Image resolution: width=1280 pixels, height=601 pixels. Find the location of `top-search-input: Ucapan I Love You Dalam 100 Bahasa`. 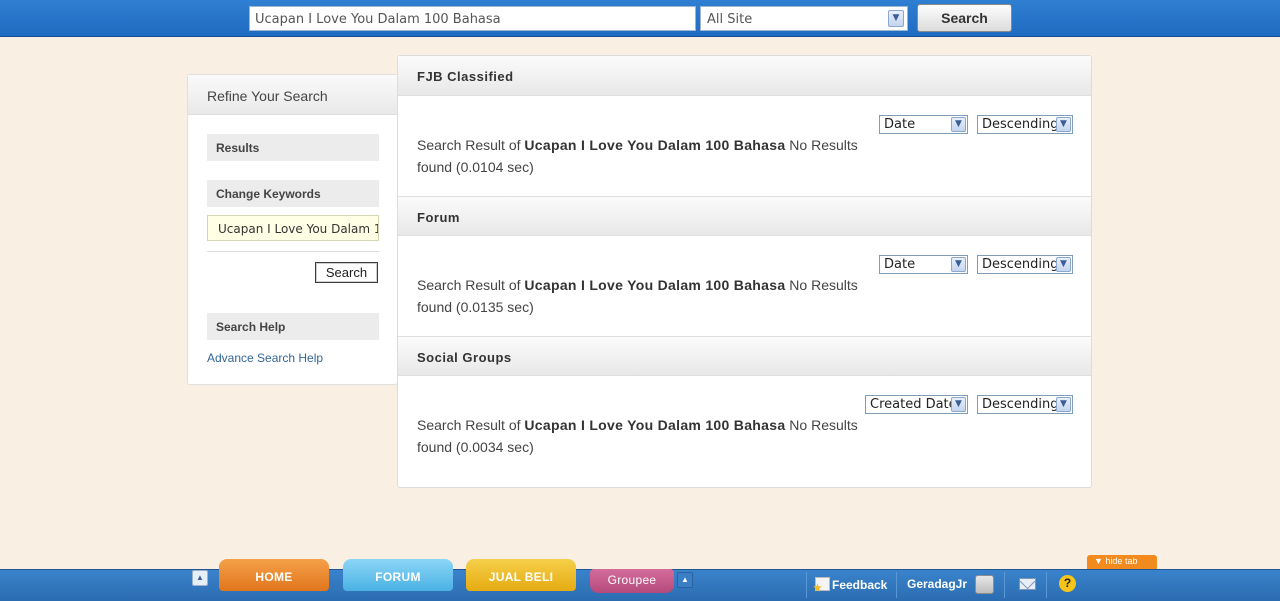

top-search-input: Ucapan I Love You Dalam 100 Bahasa is located at coordinates (472, 18).